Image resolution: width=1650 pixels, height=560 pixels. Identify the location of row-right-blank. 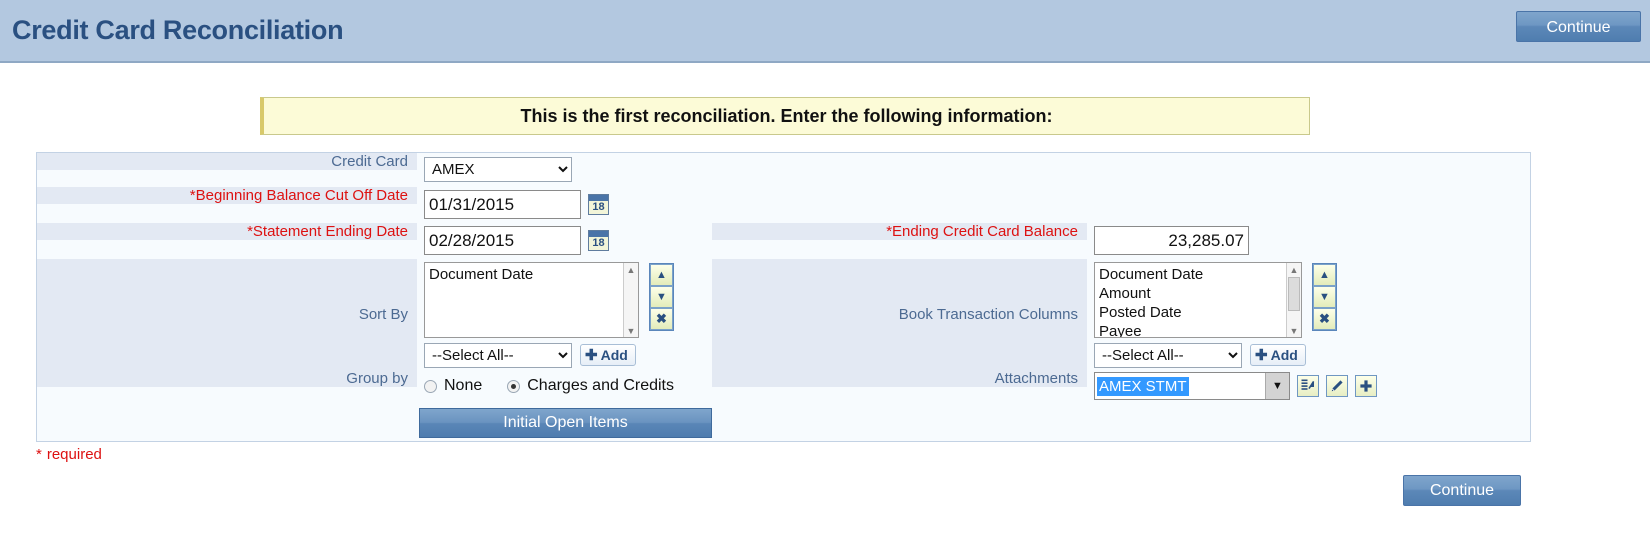
(1121, 205).